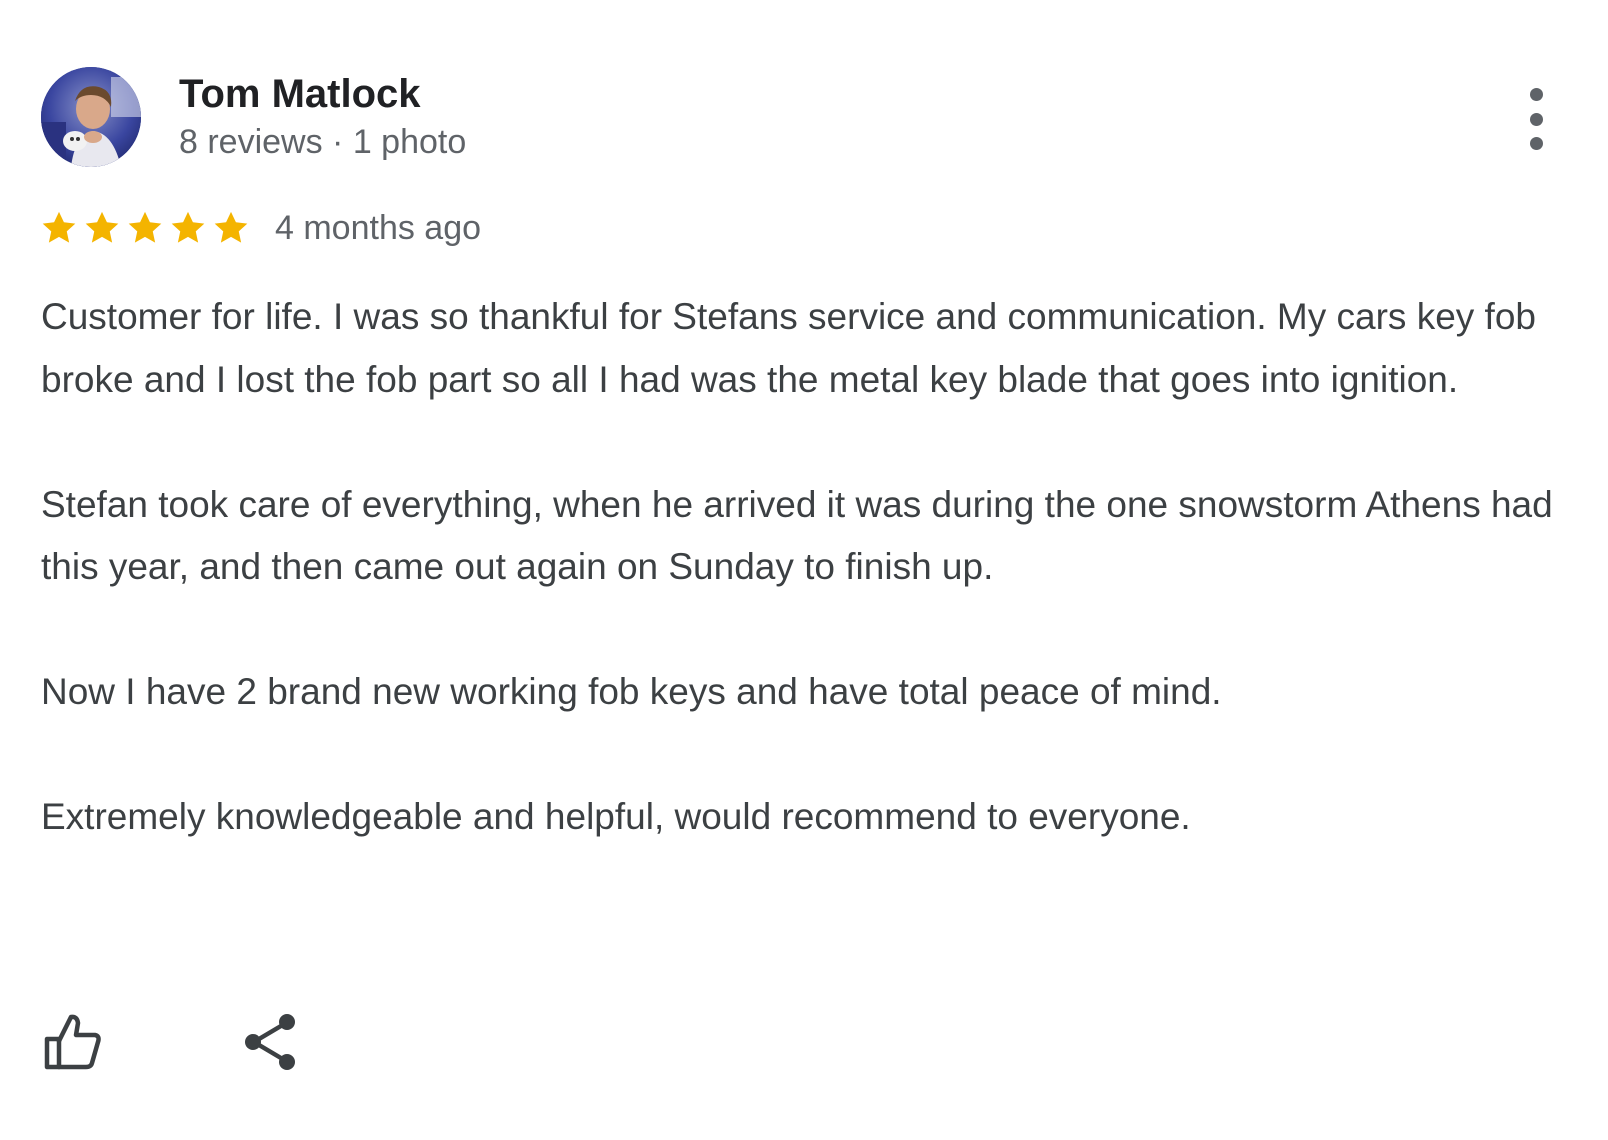 The image size is (1608, 1140). I want to click on review-actions, so click(173, 1042).